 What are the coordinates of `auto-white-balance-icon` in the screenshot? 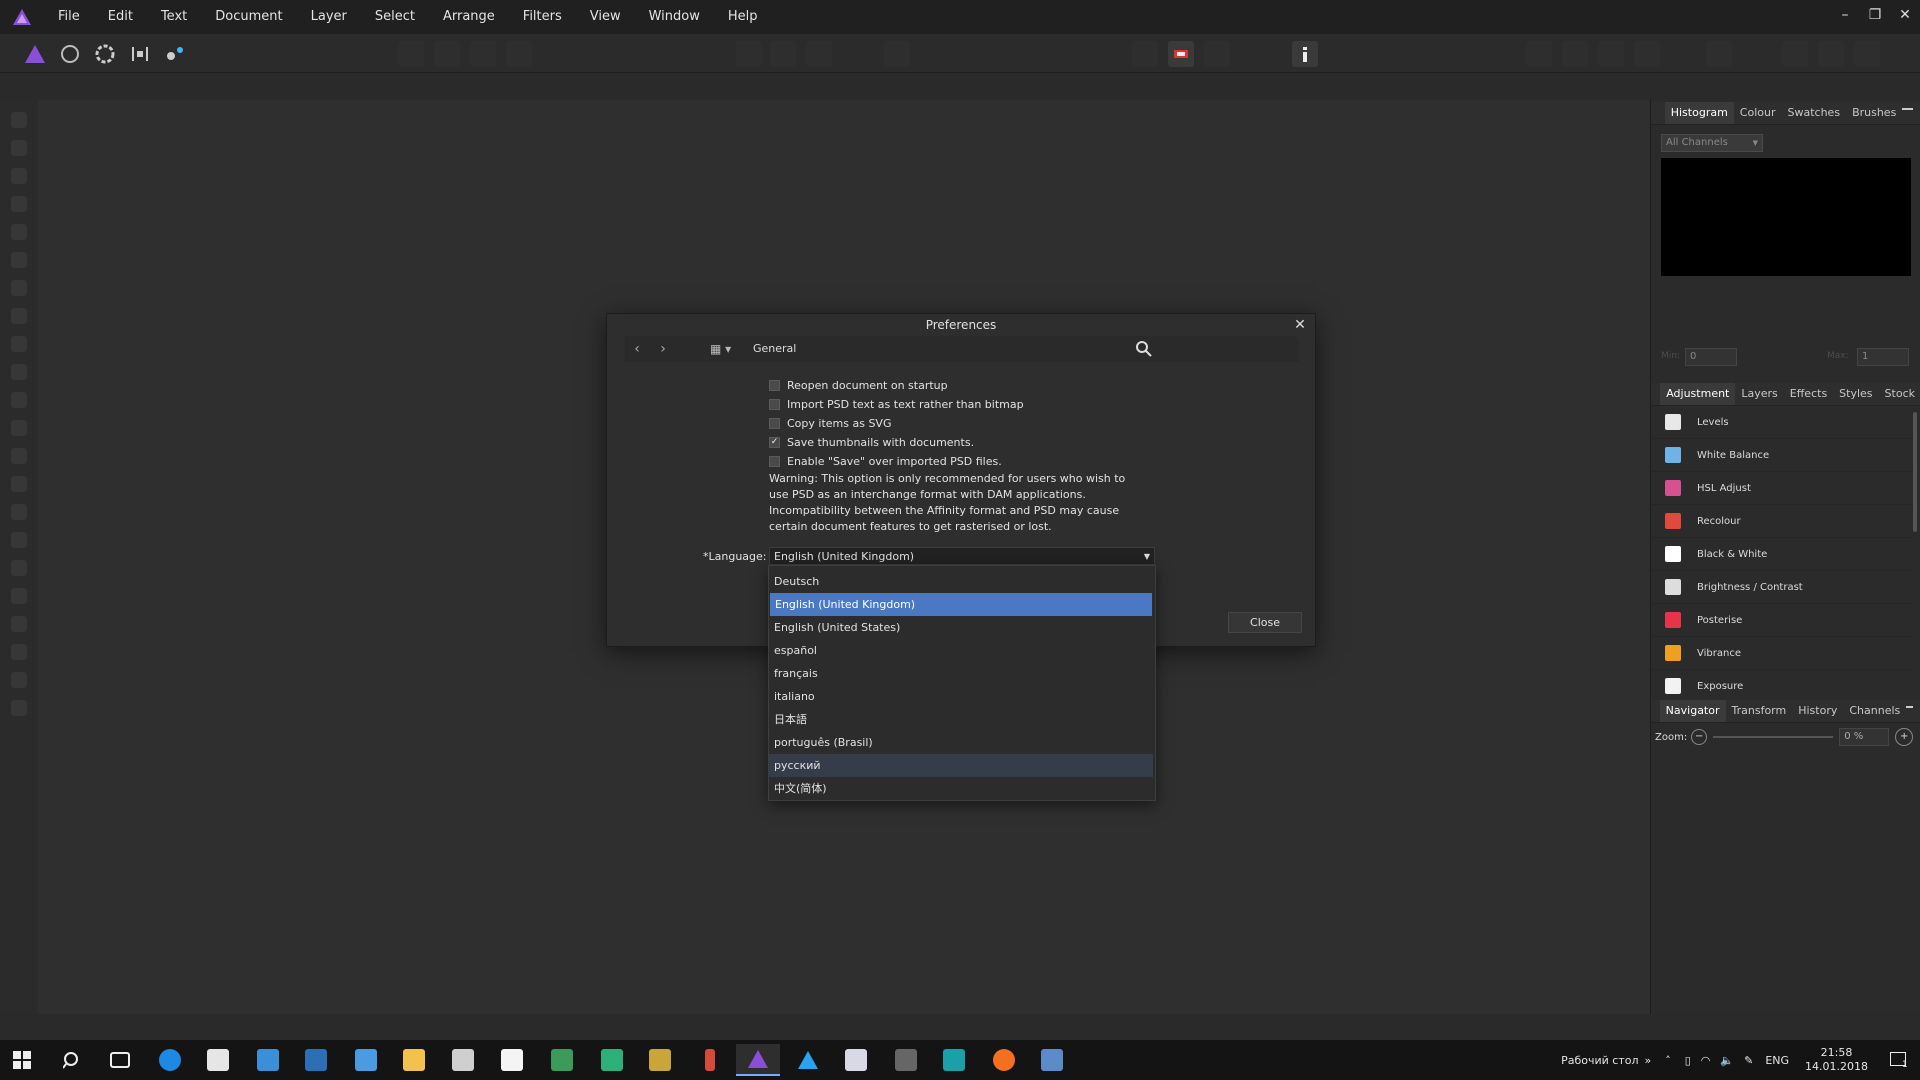 It's located at (519, 54).